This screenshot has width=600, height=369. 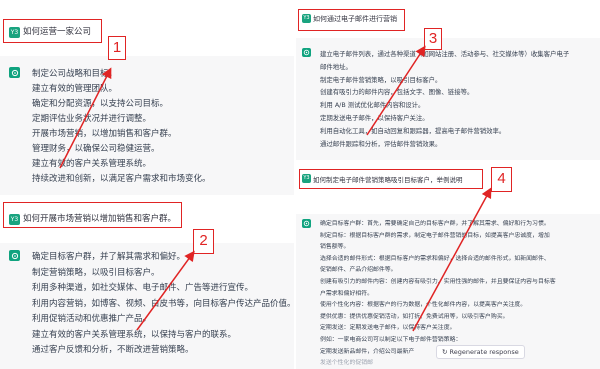 I want to click on marker-2: 2, so click(x=203, y=241).